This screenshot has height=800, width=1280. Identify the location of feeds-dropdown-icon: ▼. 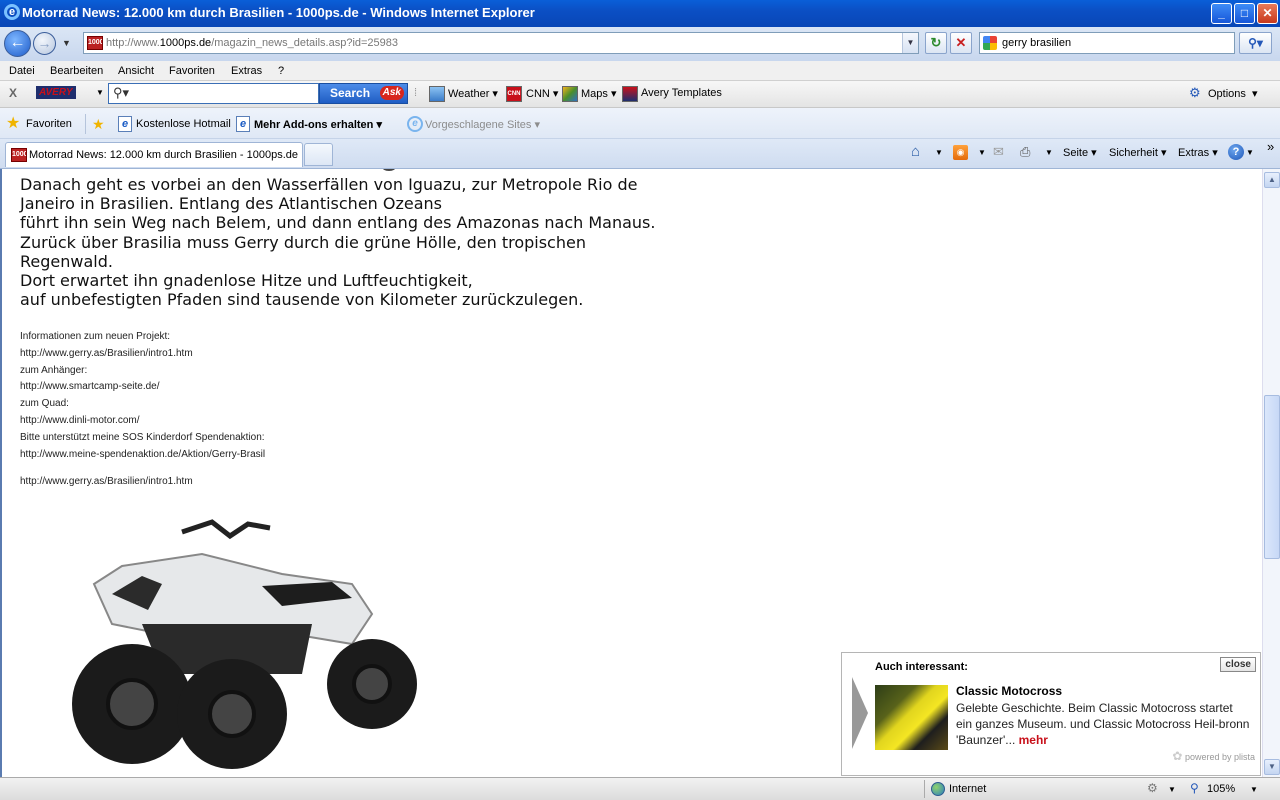
(982, 152).